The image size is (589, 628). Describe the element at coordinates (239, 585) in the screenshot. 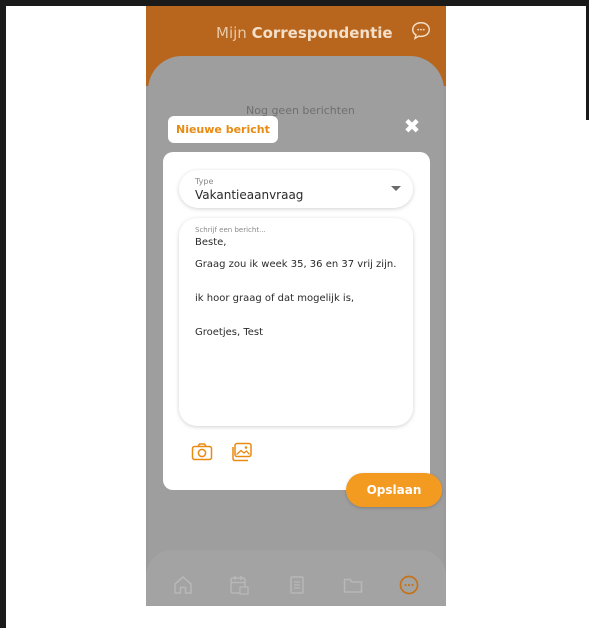

I see `calendar-icon` at that location.